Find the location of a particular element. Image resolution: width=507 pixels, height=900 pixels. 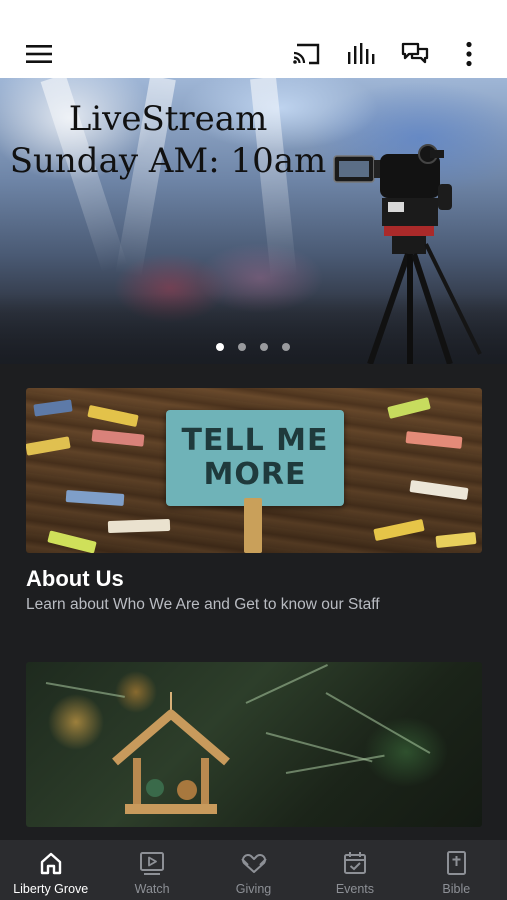

tab-watch: Watch is located at coordinates (151, 870).